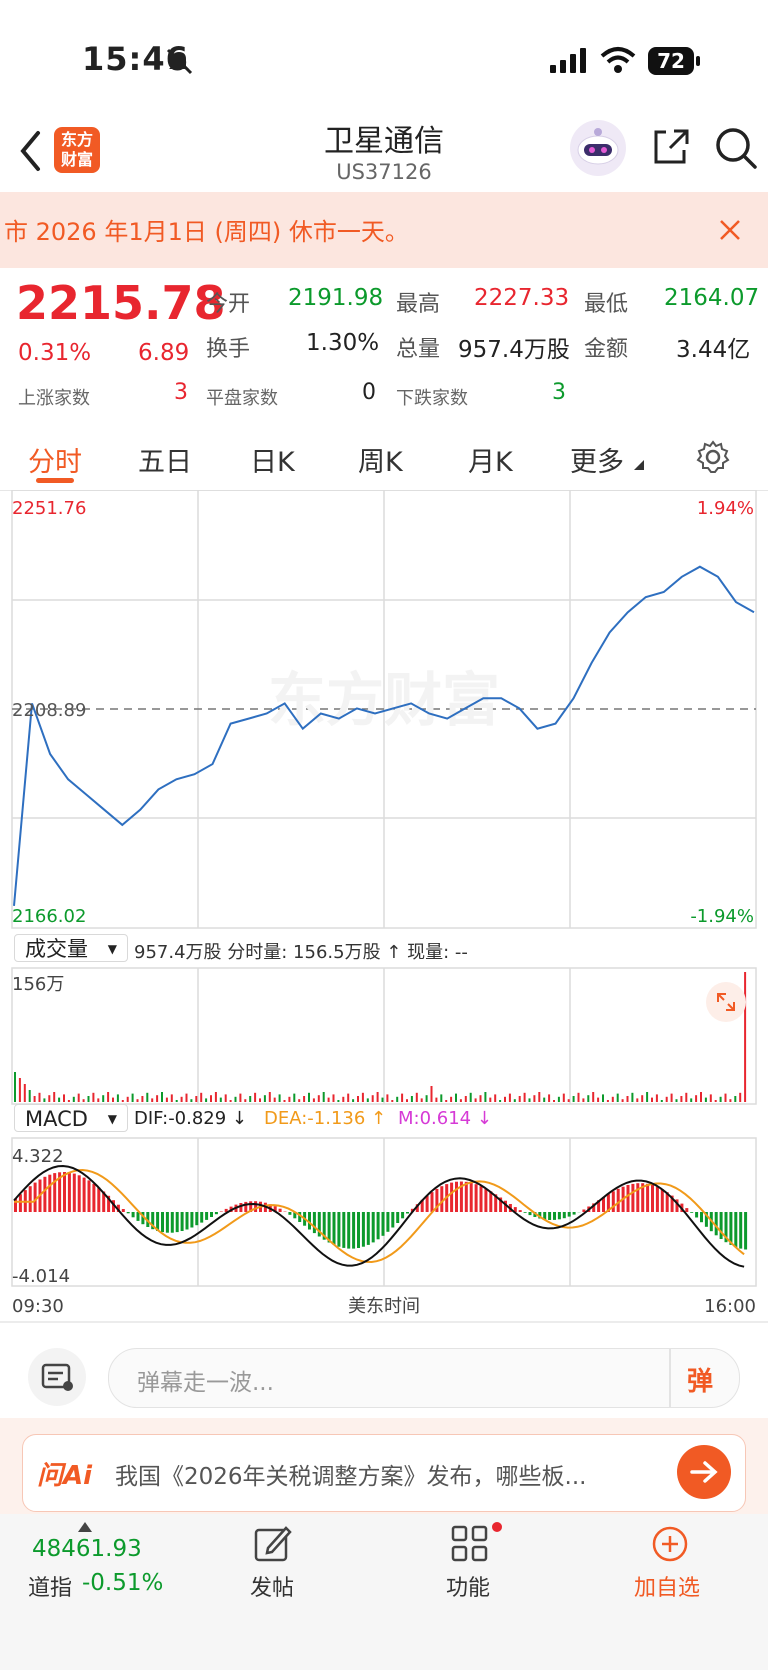 This screenshot has width=768, height=1670. Describe the element at coordinates (228, 349) in the screenshot. I see `turnover-label: 换手` at that location.